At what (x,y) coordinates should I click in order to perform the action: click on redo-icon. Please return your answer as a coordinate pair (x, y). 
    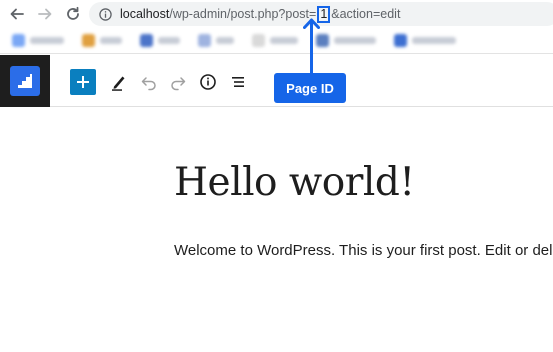
    Looking at the image, I should click on (178, 84).